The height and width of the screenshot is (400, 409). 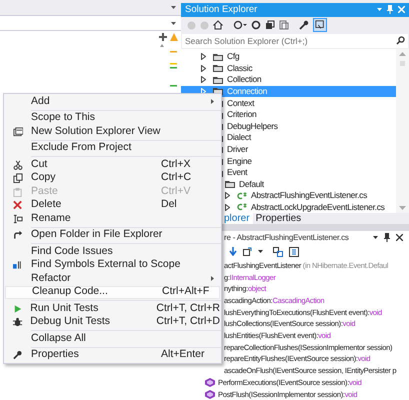 I want to click on tree-item: DebugHelpers, so click(x=252, y=126).